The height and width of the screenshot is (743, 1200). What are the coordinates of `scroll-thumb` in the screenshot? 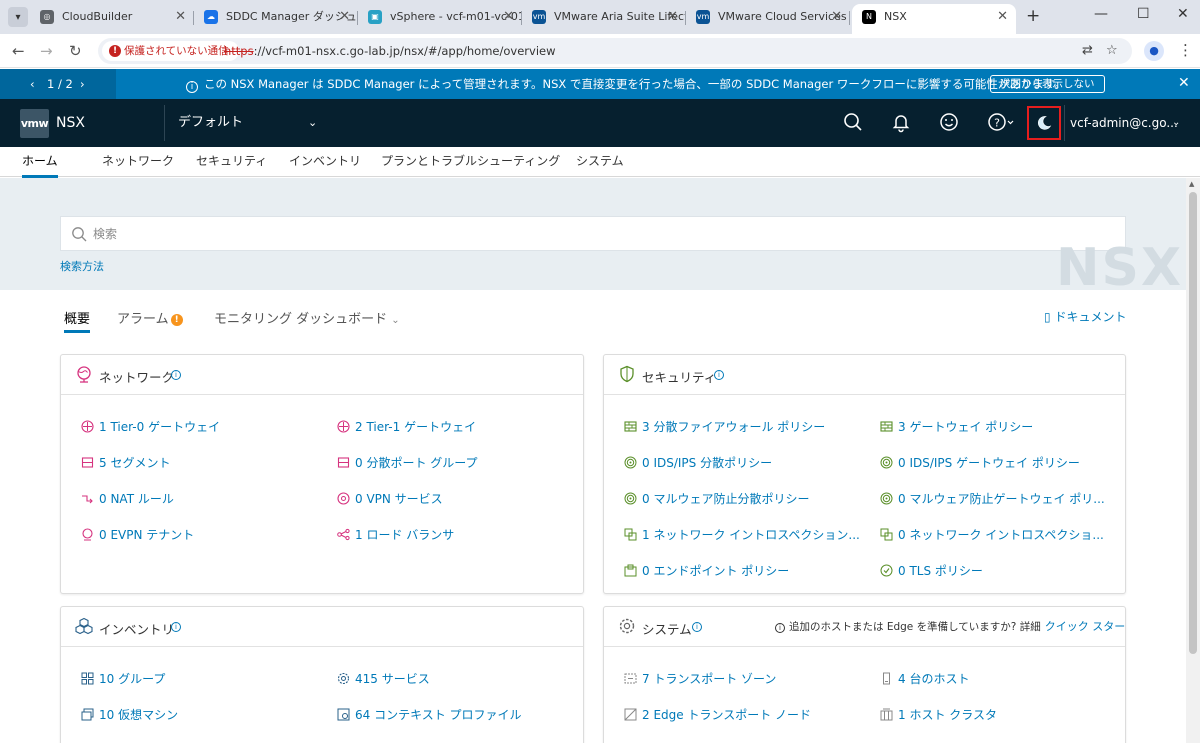 It's located at (1193, 423).